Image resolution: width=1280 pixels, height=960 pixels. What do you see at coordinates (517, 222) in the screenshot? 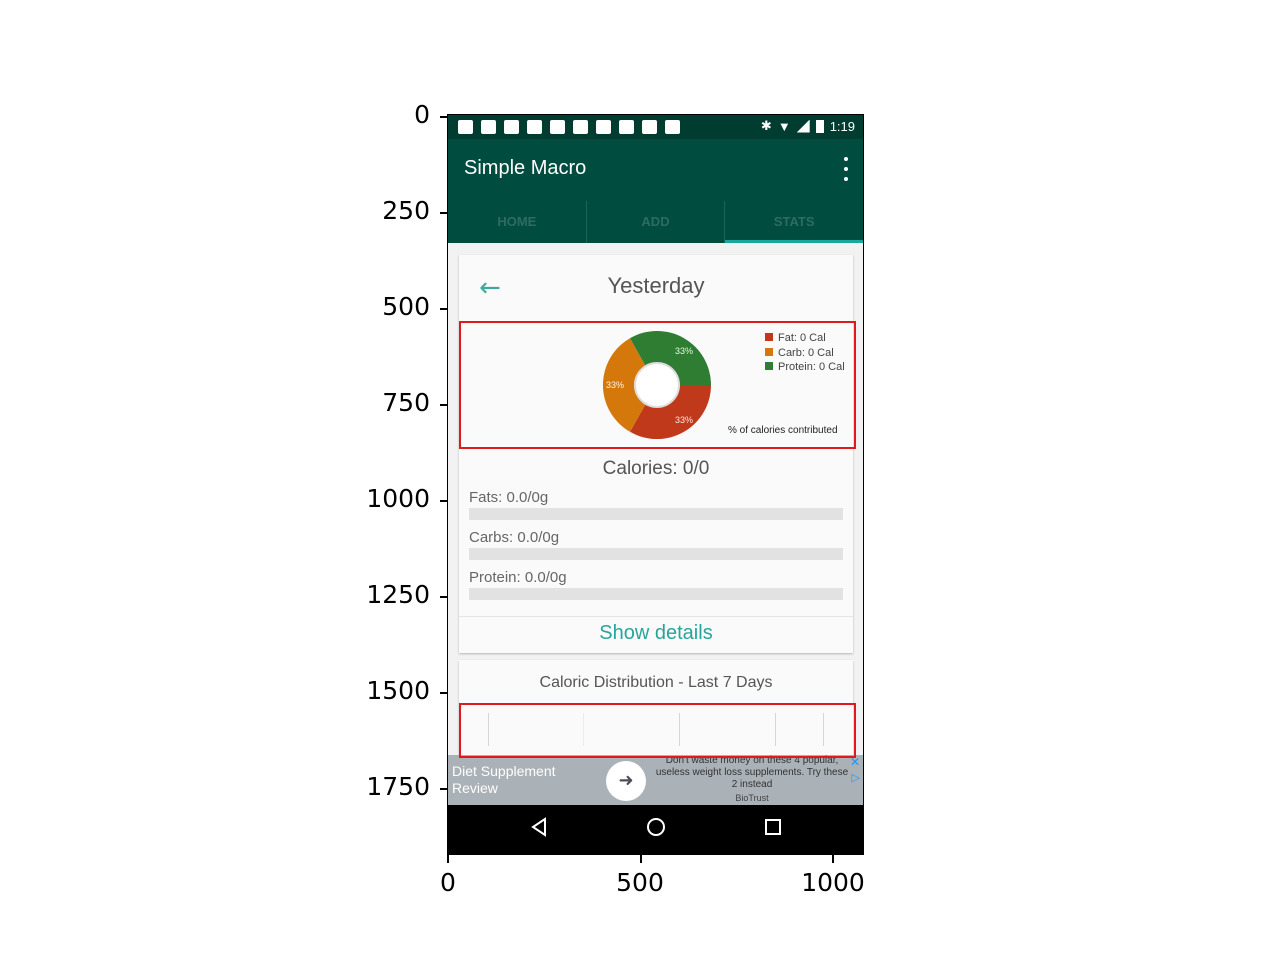
I see `tab-home: HOME` at bounding box center [517, 222].